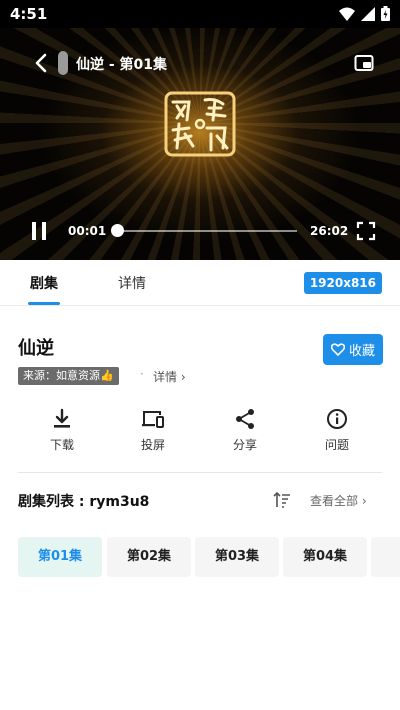 This screenshot has width=400, height=710. I want to click on cast-label: 投屏, so click(152, 445).